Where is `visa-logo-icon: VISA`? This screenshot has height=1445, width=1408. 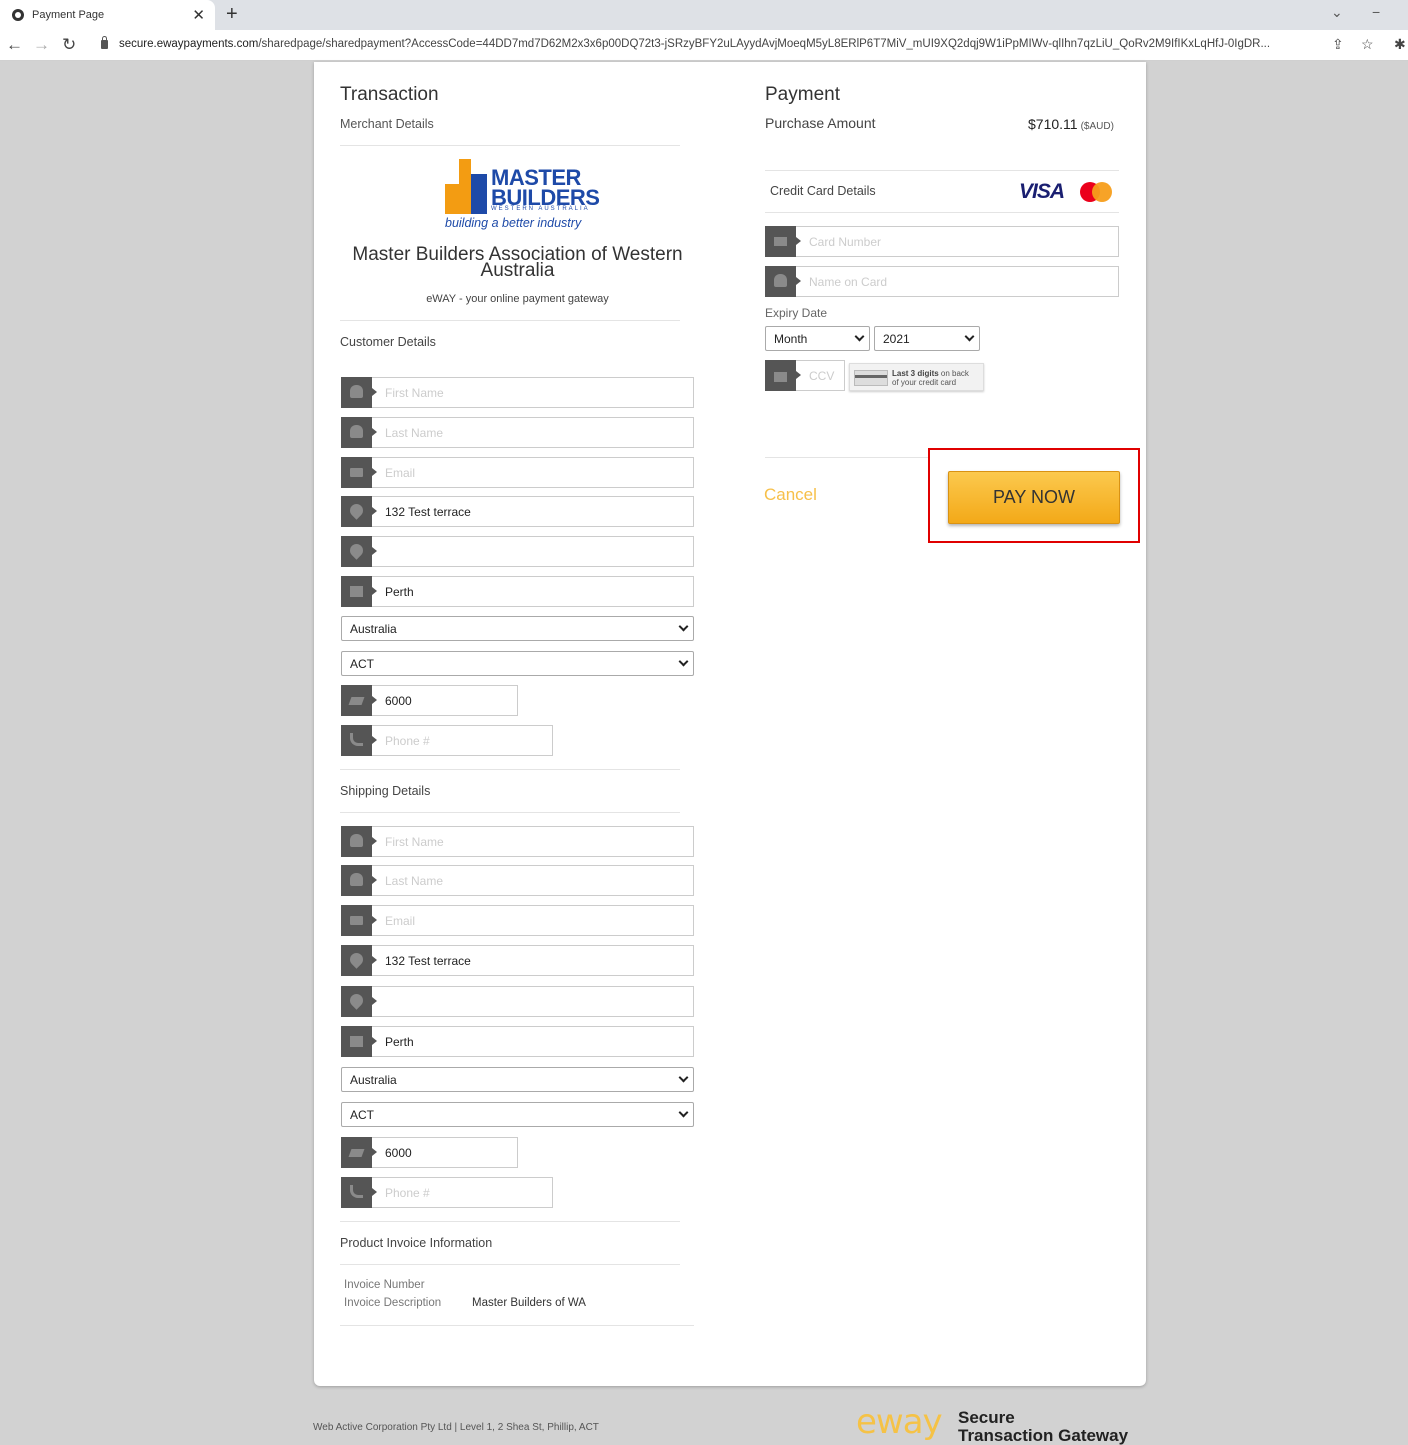
visa-logo-icon: VISA is located at coordinates (1042, 191).